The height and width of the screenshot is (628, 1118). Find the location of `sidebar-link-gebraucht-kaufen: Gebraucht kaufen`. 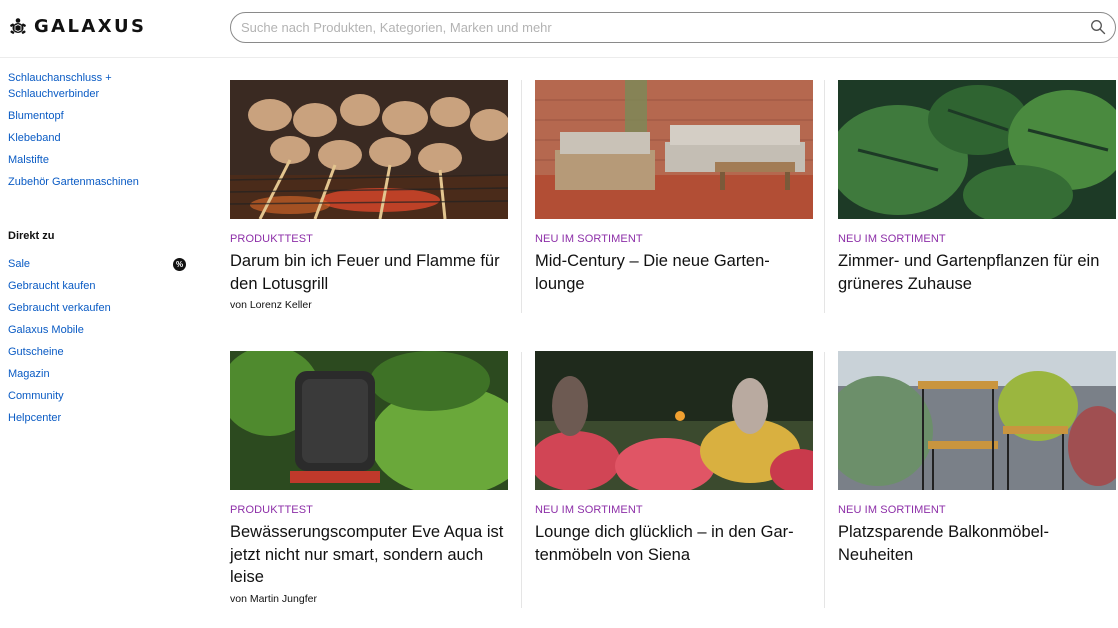

sidebar-link-gebraucht-kaufen: Gebraucht kaufen is located at coordinates (51, 286).